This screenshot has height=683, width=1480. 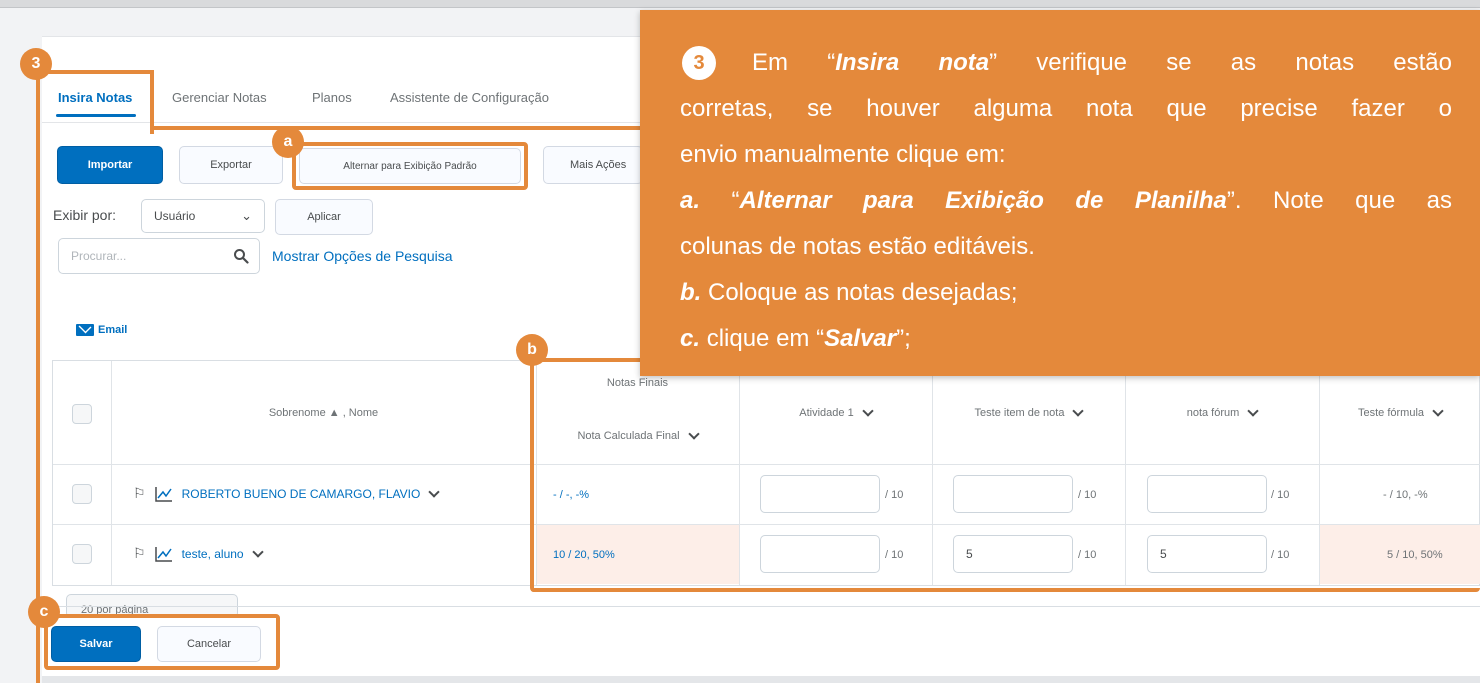 I want to click on annotation-frame-3-left, so click(x=40, y=376).